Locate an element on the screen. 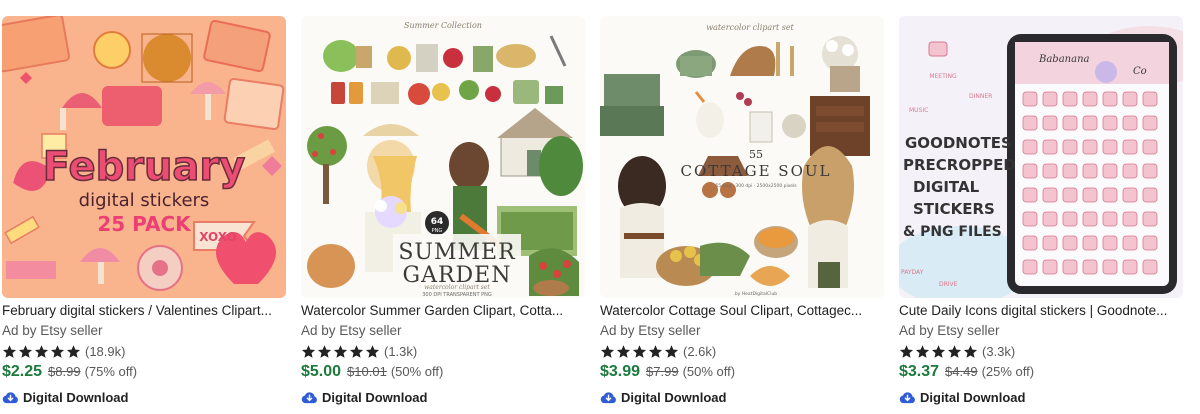  sale-price: $2.25 is located at coordinates (22, 371).